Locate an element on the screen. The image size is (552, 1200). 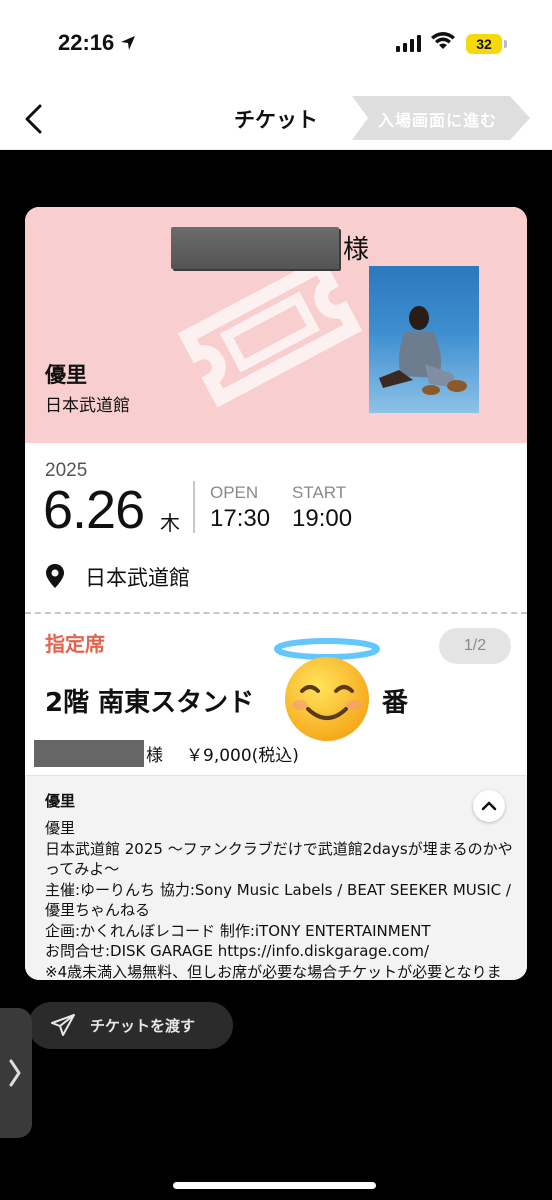
perforation-divider is located at coordinates (276, 613).